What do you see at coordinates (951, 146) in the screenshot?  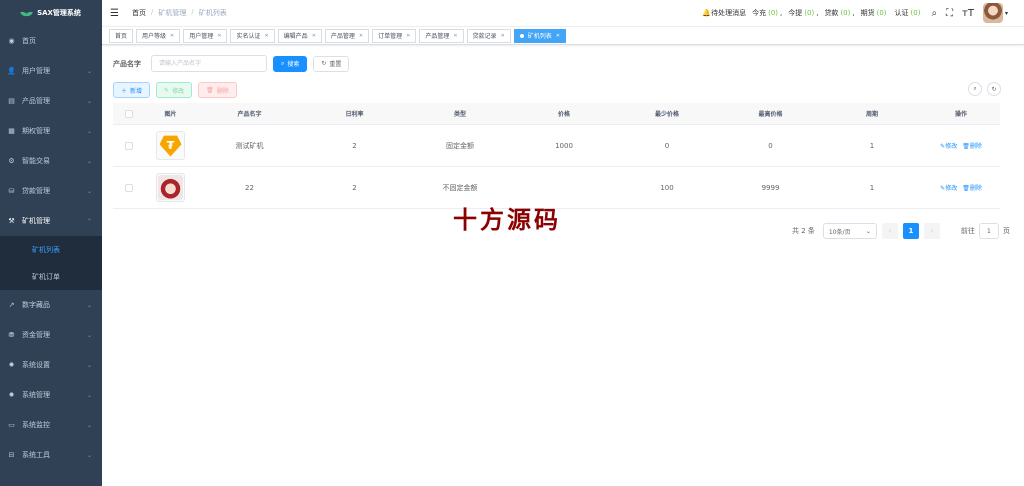 I see `row-edit-label: 修改` at bounding box center [951, 146].